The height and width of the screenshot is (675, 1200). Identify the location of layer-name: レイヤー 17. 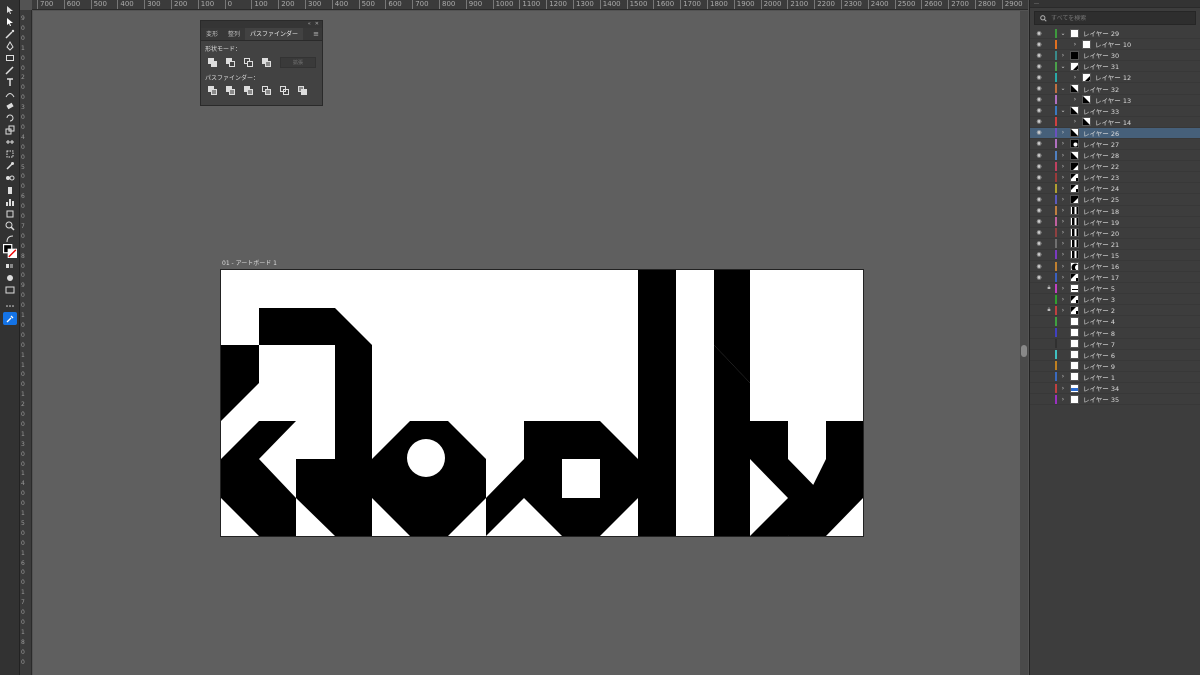
(1101, 277).